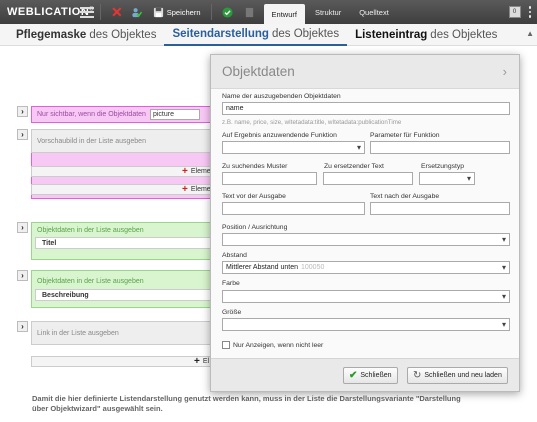 This screenshot has width=537, height=422. I want to click on spacing-label: Abstand, so click(234, 255).